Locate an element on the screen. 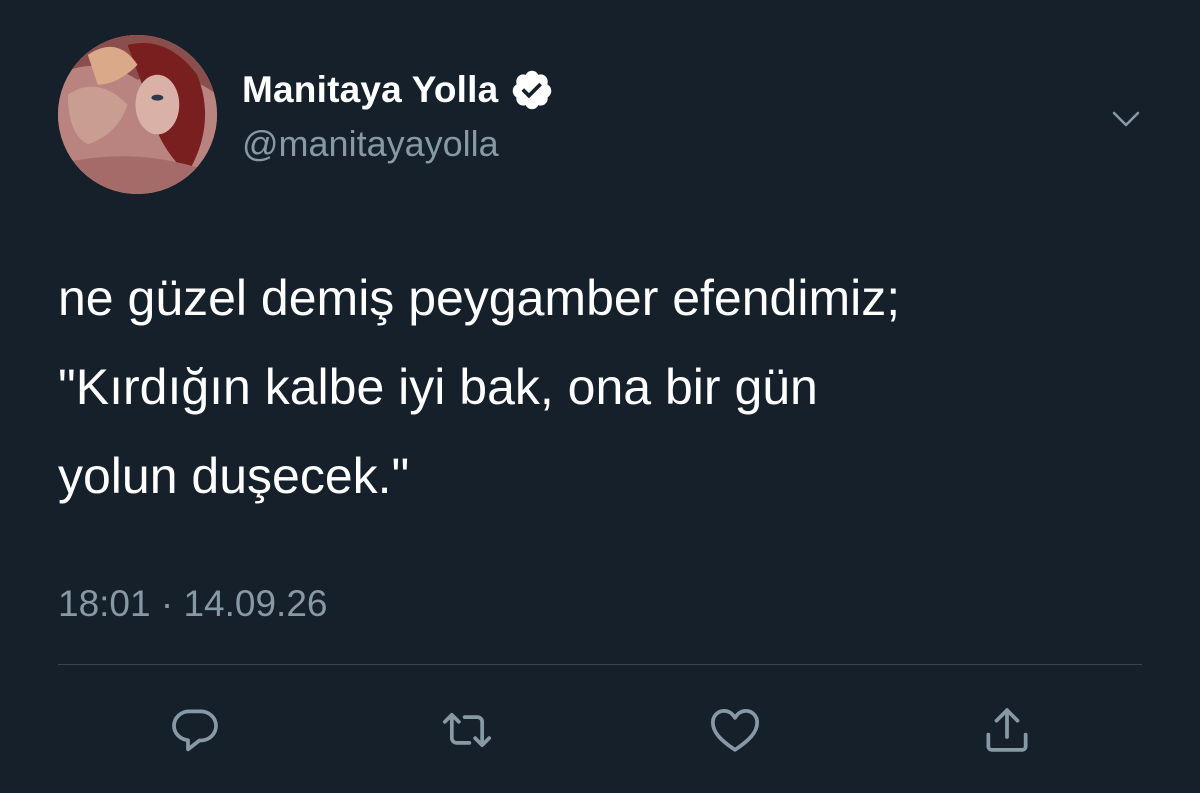 This screenshot has height=793, width=1200. chevron-down-icon is located at coordinates (1126, 118).